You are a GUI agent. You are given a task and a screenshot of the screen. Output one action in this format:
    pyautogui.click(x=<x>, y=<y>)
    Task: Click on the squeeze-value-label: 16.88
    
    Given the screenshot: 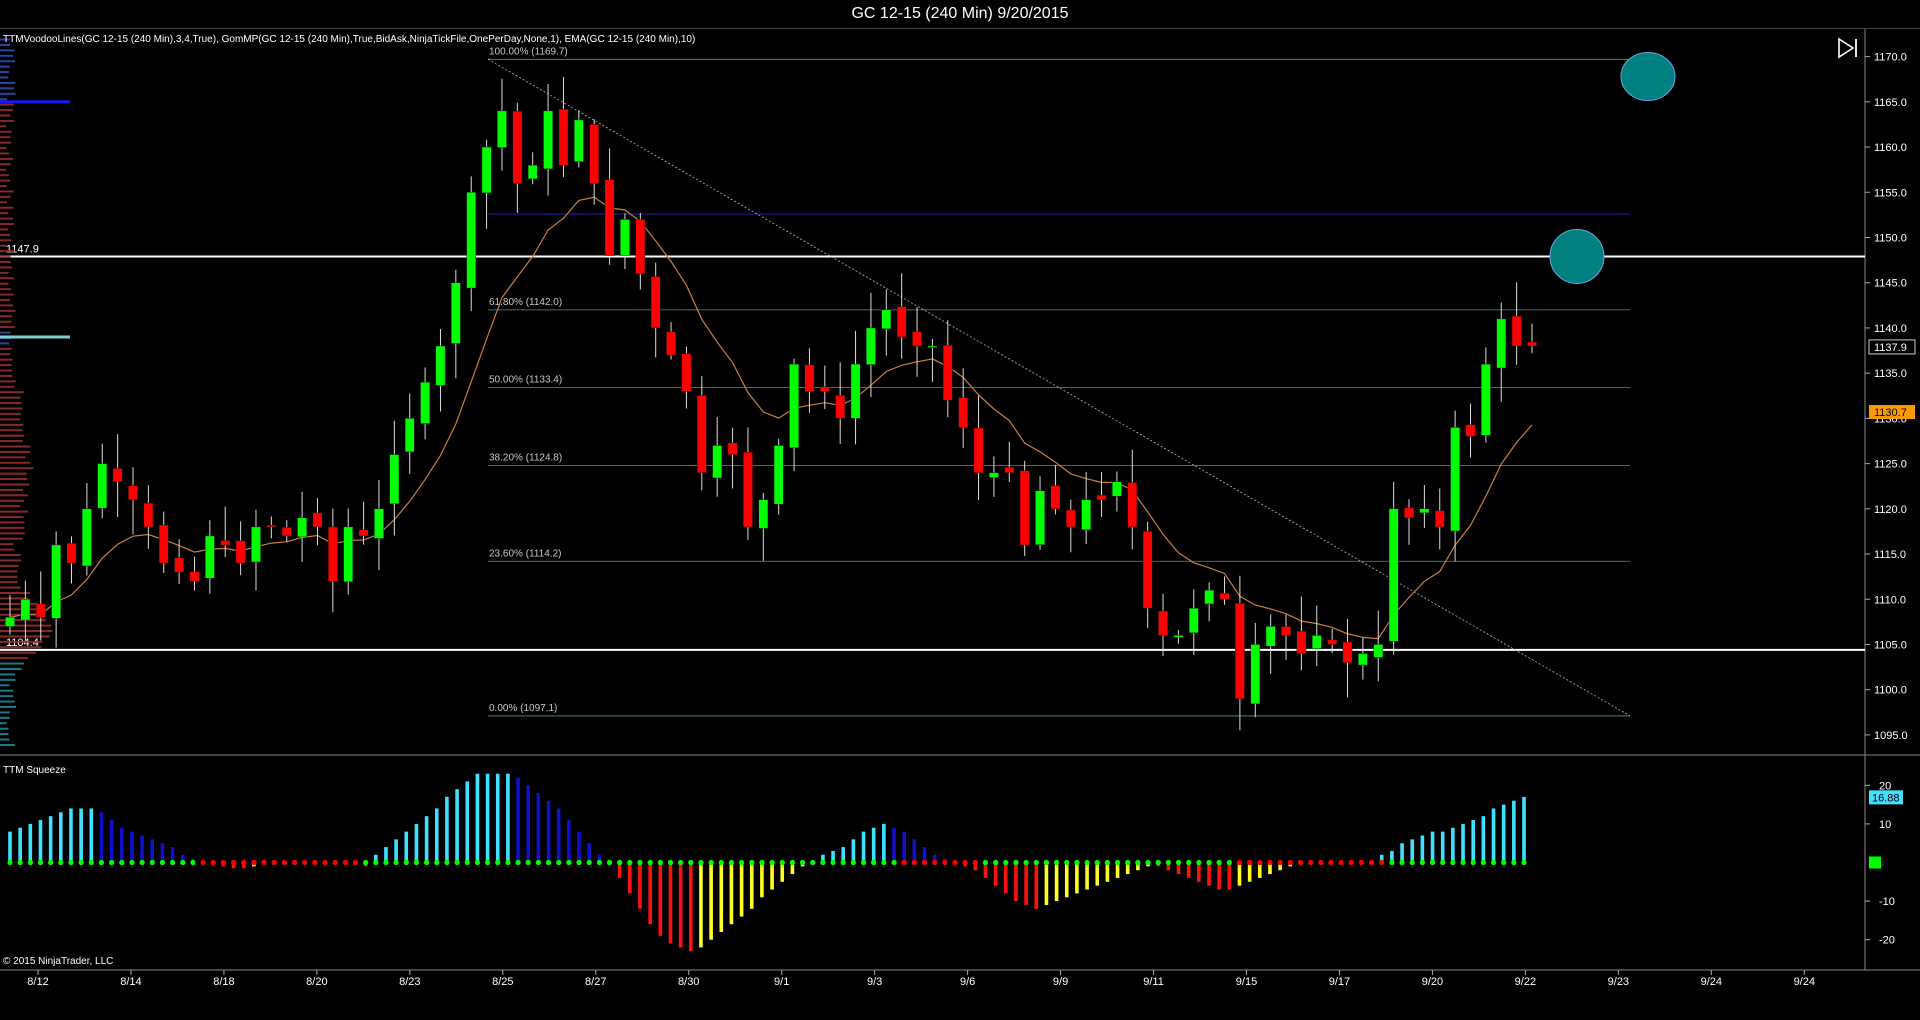 What is the action you would take?
    pyautogui.click(x=1886, y=798)
    